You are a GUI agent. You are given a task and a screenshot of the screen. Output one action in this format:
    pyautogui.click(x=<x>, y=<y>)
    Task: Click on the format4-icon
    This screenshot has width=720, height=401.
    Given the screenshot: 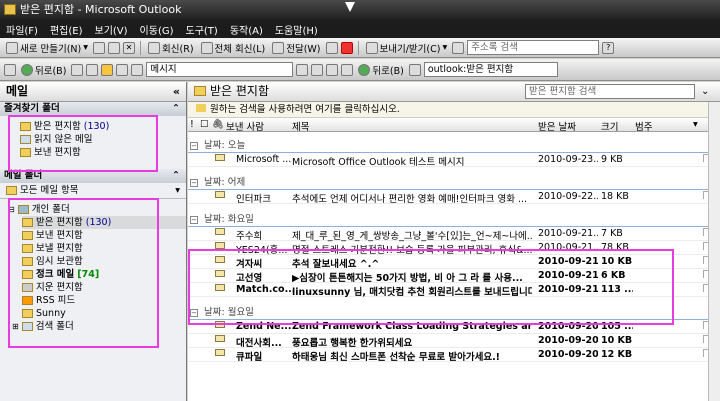 What is the action you would take?
    pyautogui.click(x=347, y=69)
    